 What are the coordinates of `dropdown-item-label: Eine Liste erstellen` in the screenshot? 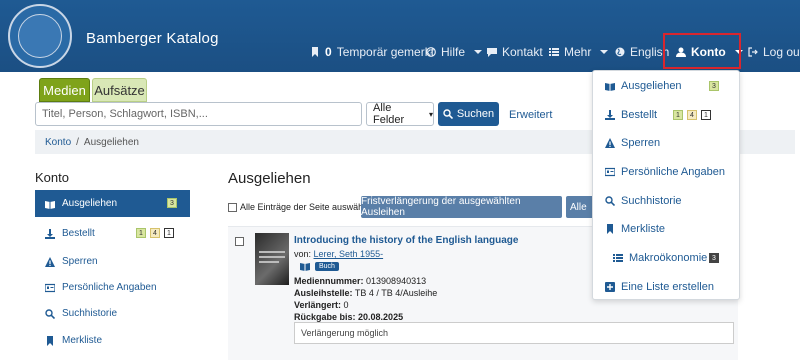 It's located at (667, 287).